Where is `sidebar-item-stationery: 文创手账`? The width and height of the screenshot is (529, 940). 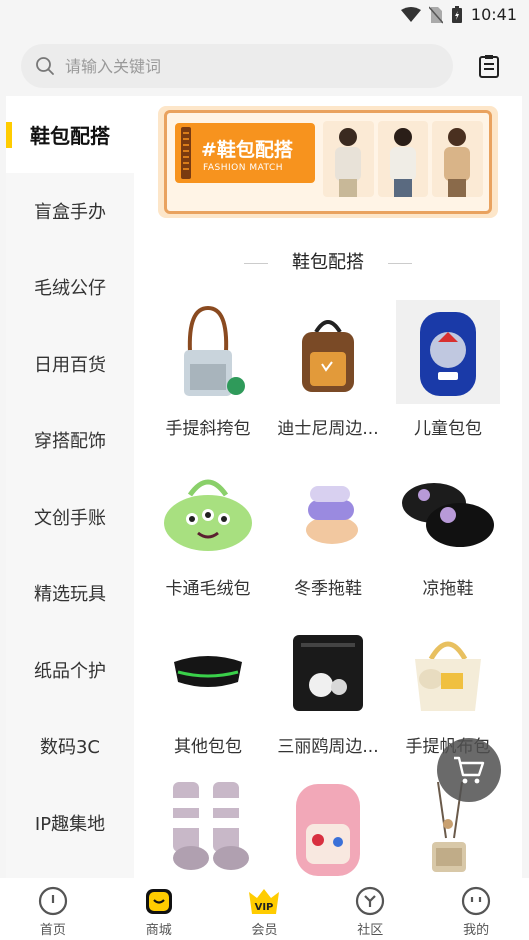
sidebar-item-stationery: 文创手账 is located at coordinates (70, 517).